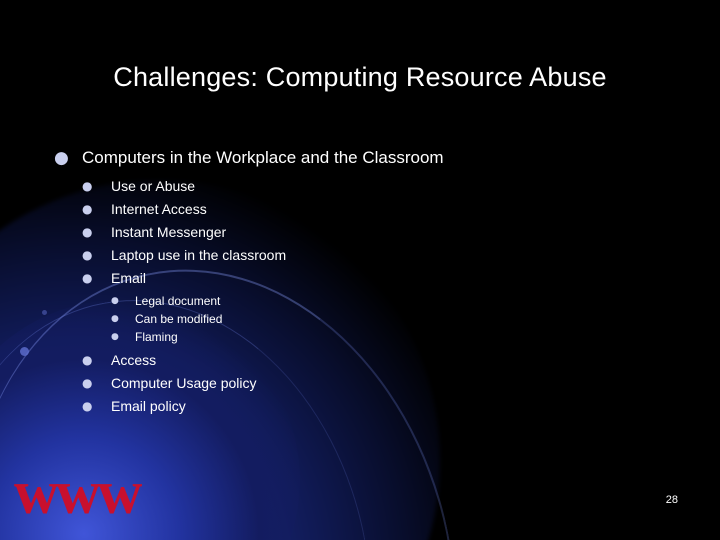 The image size is (720, 540). I want to click on bullet-level3-item: ● Can be modified, so click(397, 319).